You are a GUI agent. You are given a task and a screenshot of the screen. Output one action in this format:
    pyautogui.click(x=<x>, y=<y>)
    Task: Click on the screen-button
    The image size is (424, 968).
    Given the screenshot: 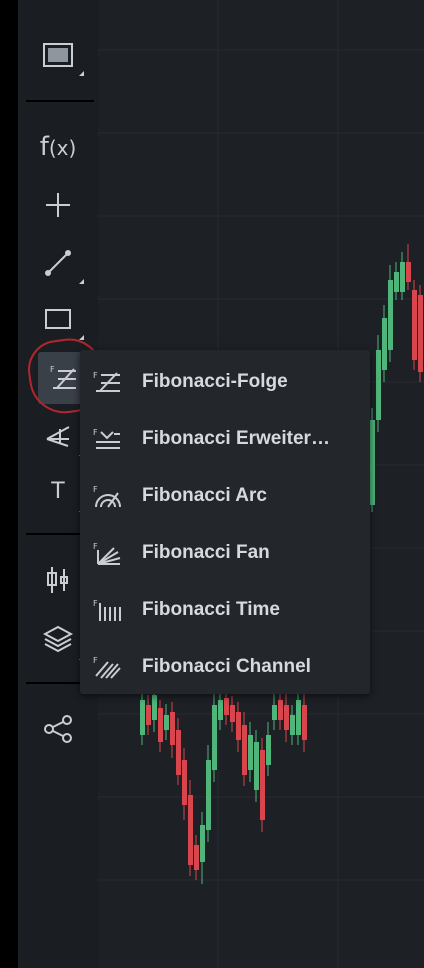 What is the action you would take?
    pyautogui.click(x=58, y=55)
    